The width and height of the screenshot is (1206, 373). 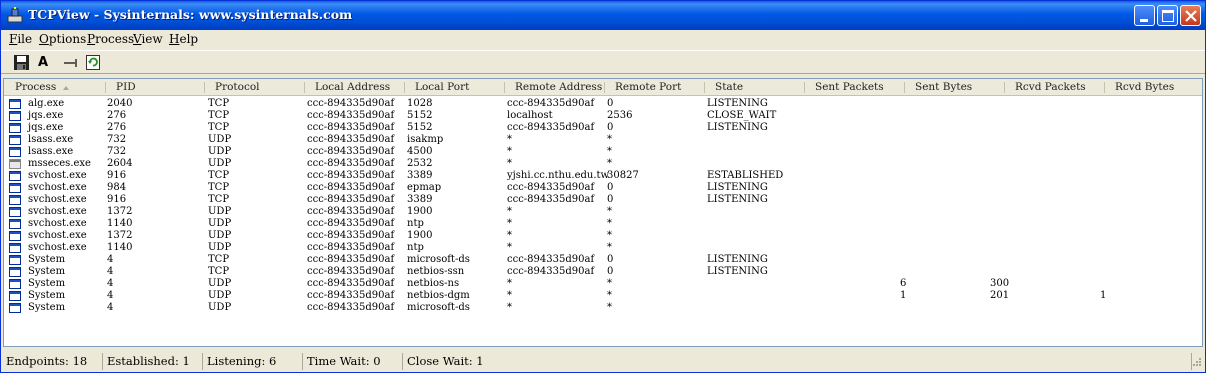 I want to click on cell-remote-address: yjshi.cc.nthu.edu.tw, so click(x=558, y=175).